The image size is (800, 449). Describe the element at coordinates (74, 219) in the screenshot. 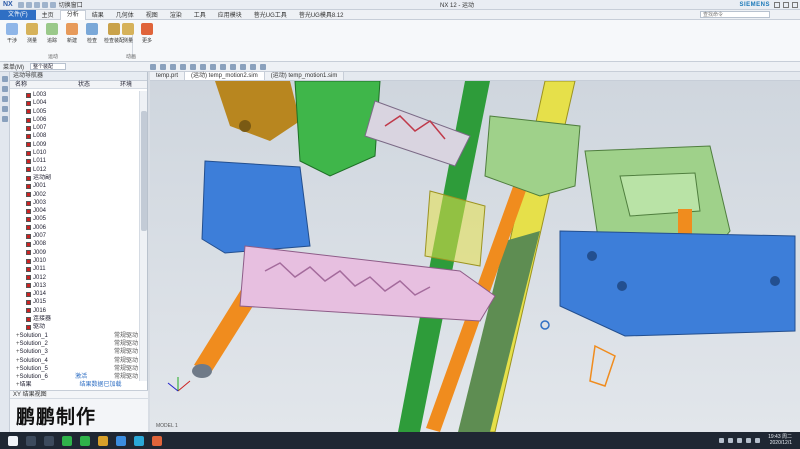

I see `navigator-row: J005` at that location.